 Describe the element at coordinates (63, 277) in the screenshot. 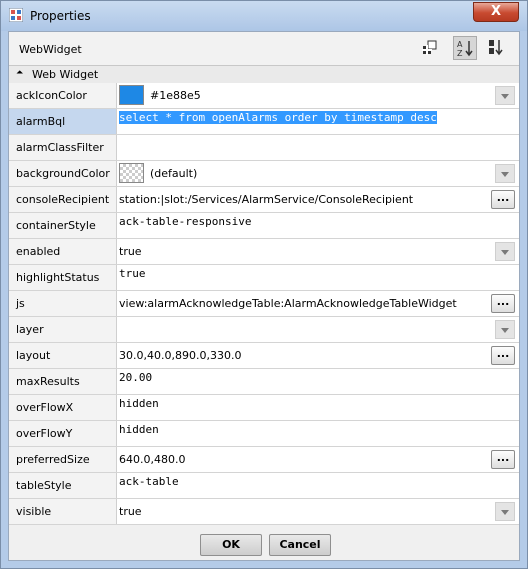

I see `property-name: highlightStatus` at that location.